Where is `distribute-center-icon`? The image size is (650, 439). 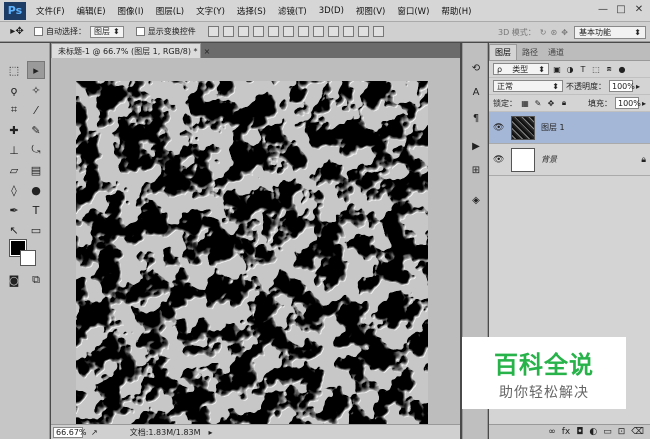 distribute-center-icon is located at coordinates (363, 31).